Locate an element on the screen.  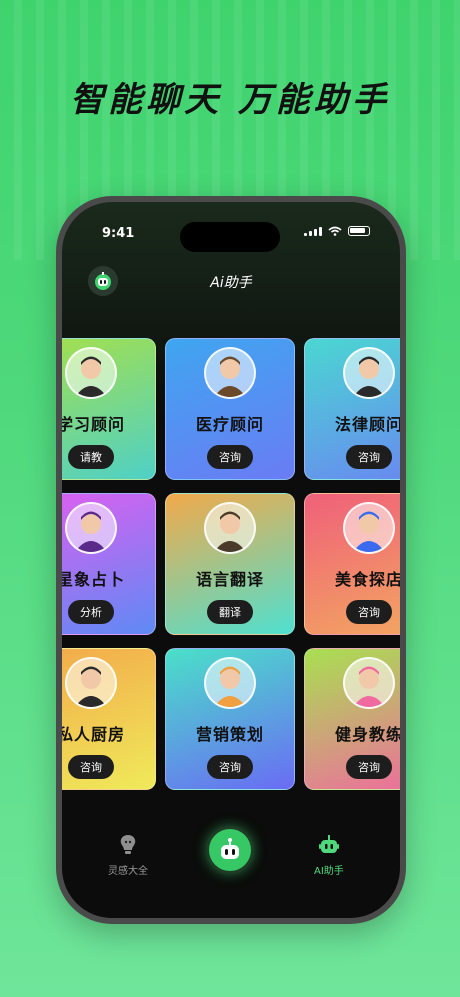
card-title: 健身教练 is located at coordinates (367, 734).